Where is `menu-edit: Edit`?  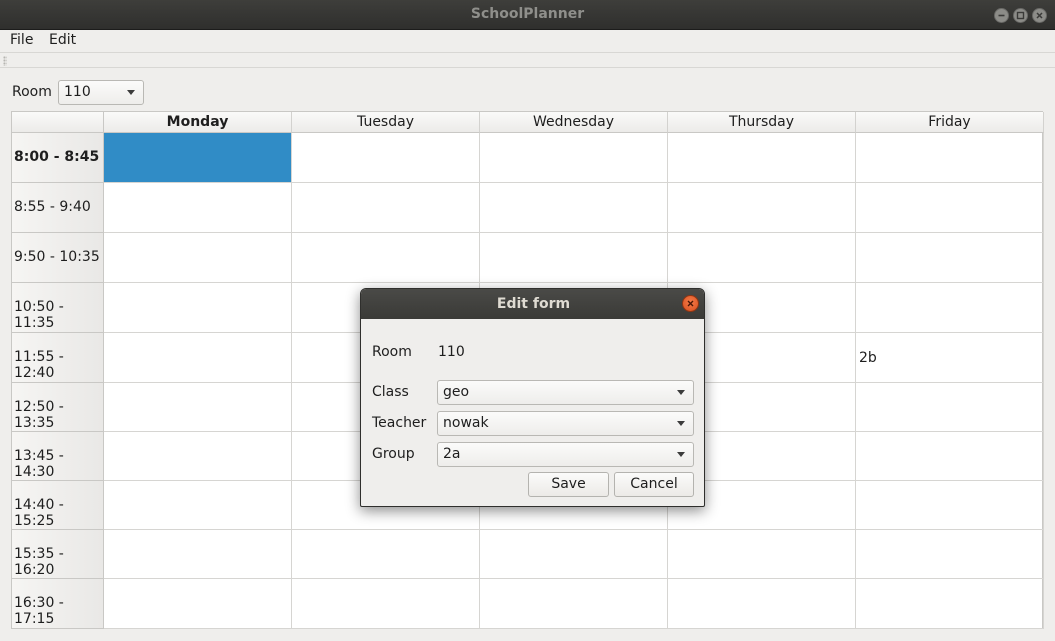
menu-edit: Edit is located at coordinates (62, 40).